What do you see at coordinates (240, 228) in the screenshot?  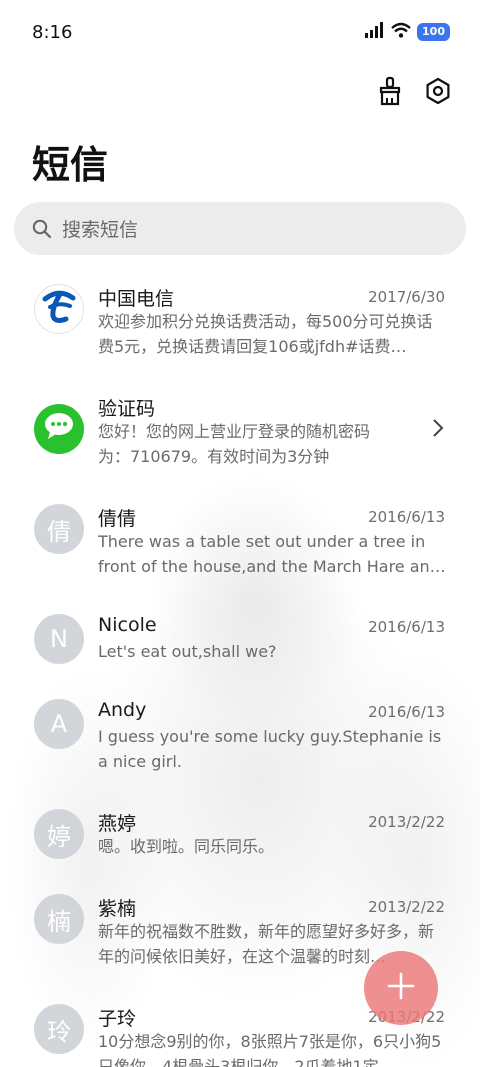 I see `search-input: 搜索短信` at bounding box center [240, 228].